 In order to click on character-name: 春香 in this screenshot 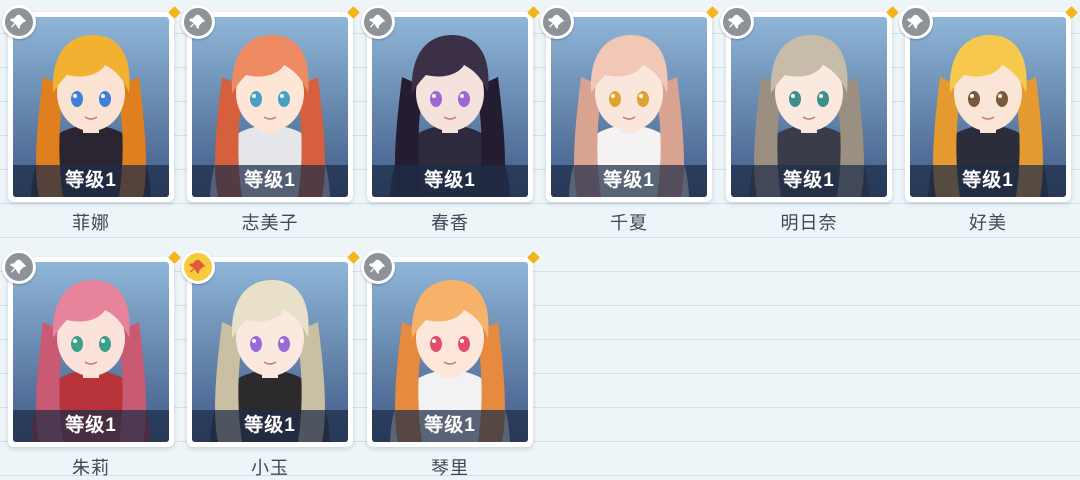, I will do `click(450, 223)`.